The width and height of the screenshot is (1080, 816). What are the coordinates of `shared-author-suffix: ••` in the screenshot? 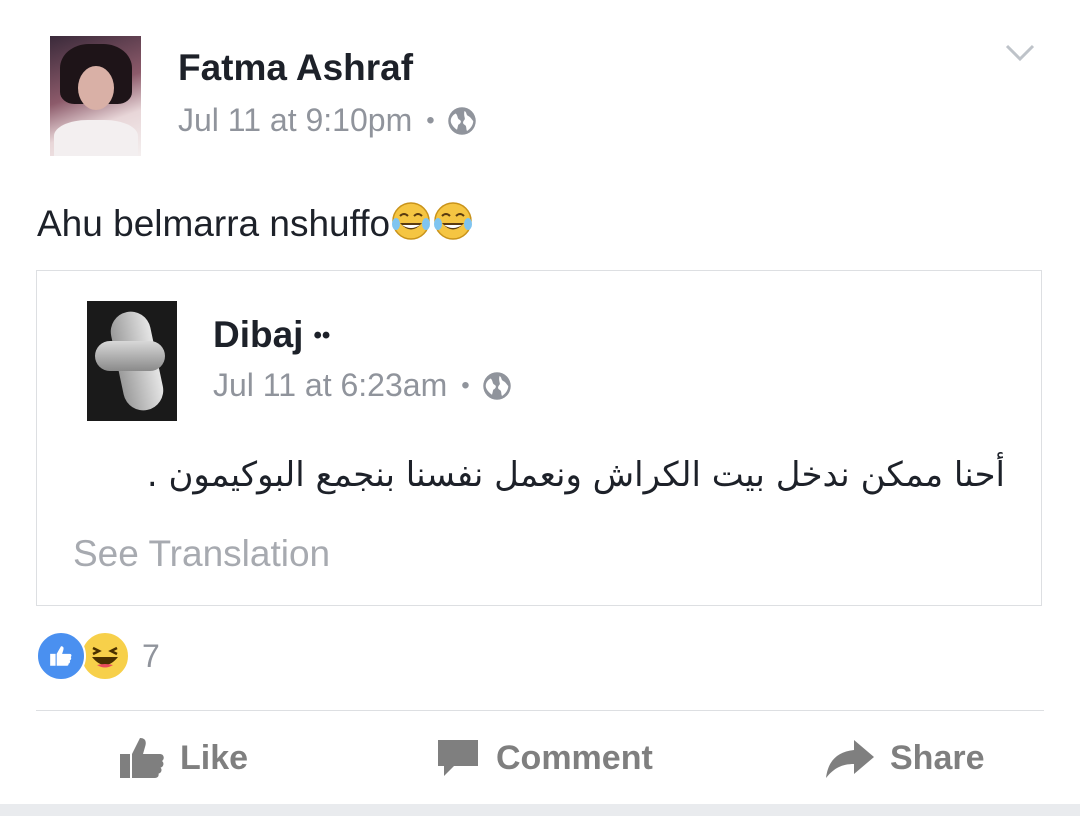 It's located at (322, 335).